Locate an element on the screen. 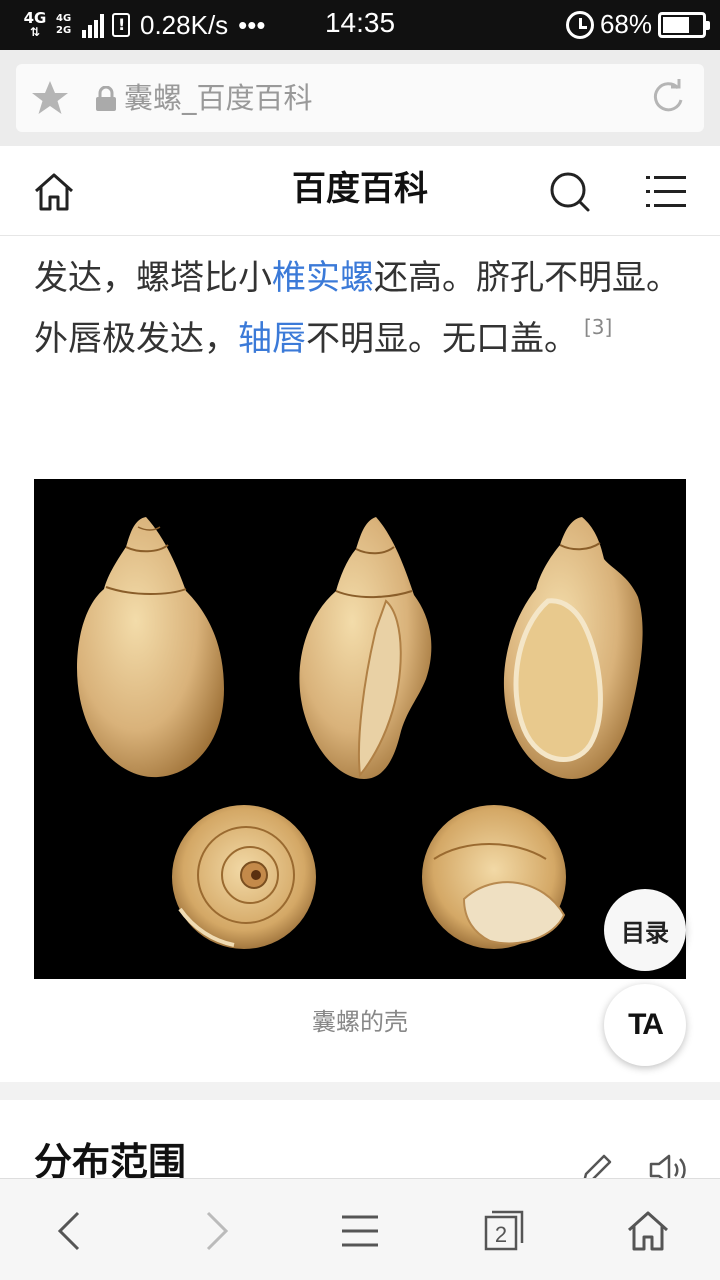  article-text: 不明显。无口盖。 is located at coordinates (442, 339).